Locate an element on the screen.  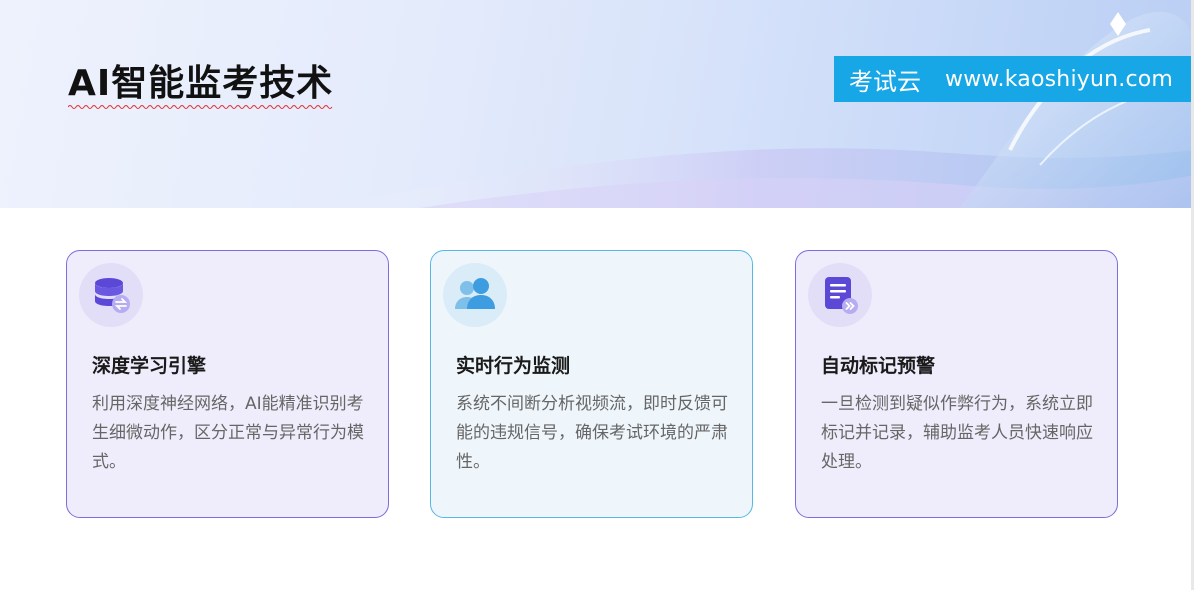
brand-url: www.kaoshiyun.com is located at coordinates (1059, 79).